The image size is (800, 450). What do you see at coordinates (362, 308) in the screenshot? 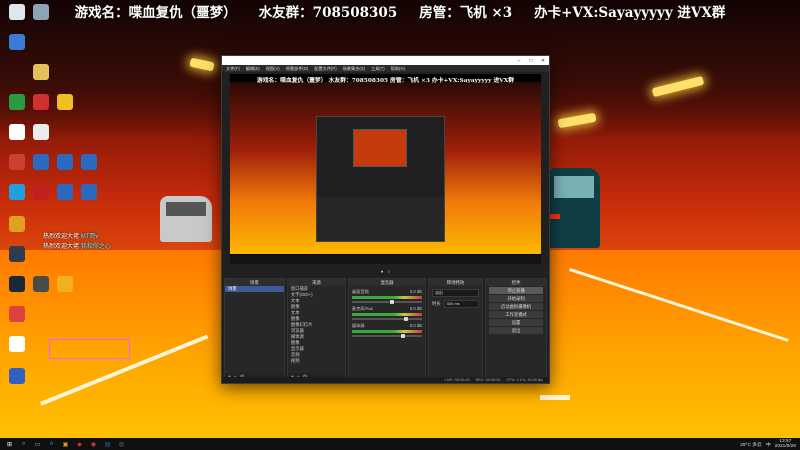
I see `track-name: 麦克风/Aux` at bounding box center [362, 308].